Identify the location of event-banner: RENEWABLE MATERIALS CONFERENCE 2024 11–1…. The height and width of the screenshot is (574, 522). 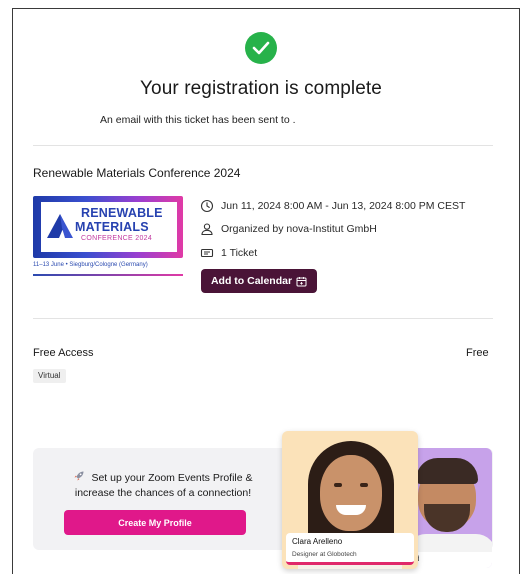
(108, 239).